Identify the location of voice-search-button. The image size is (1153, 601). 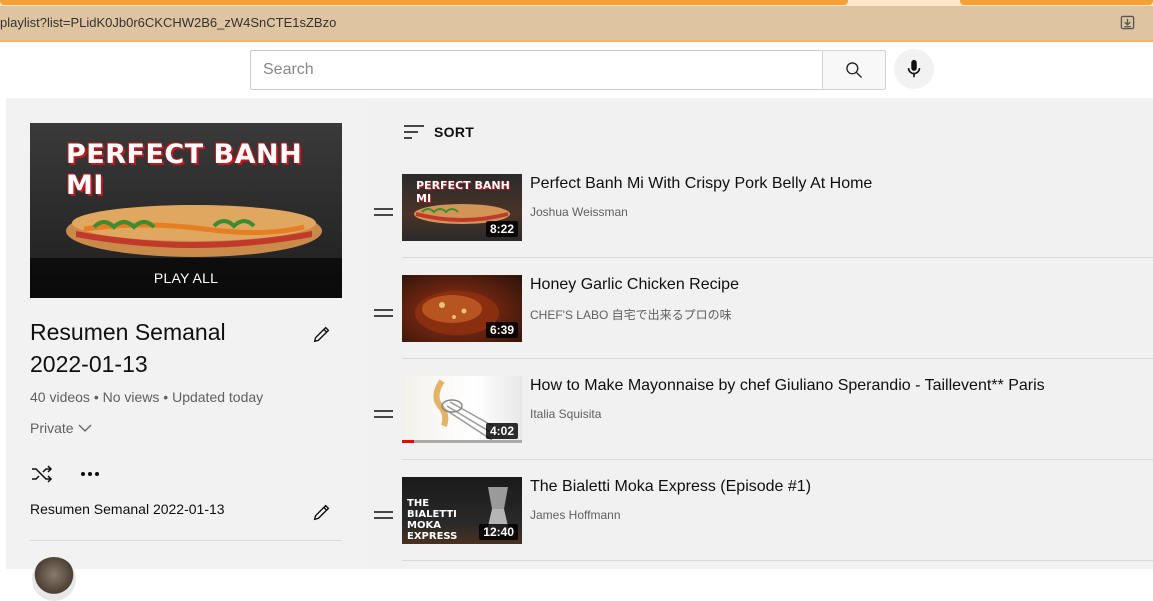
(914, 69).